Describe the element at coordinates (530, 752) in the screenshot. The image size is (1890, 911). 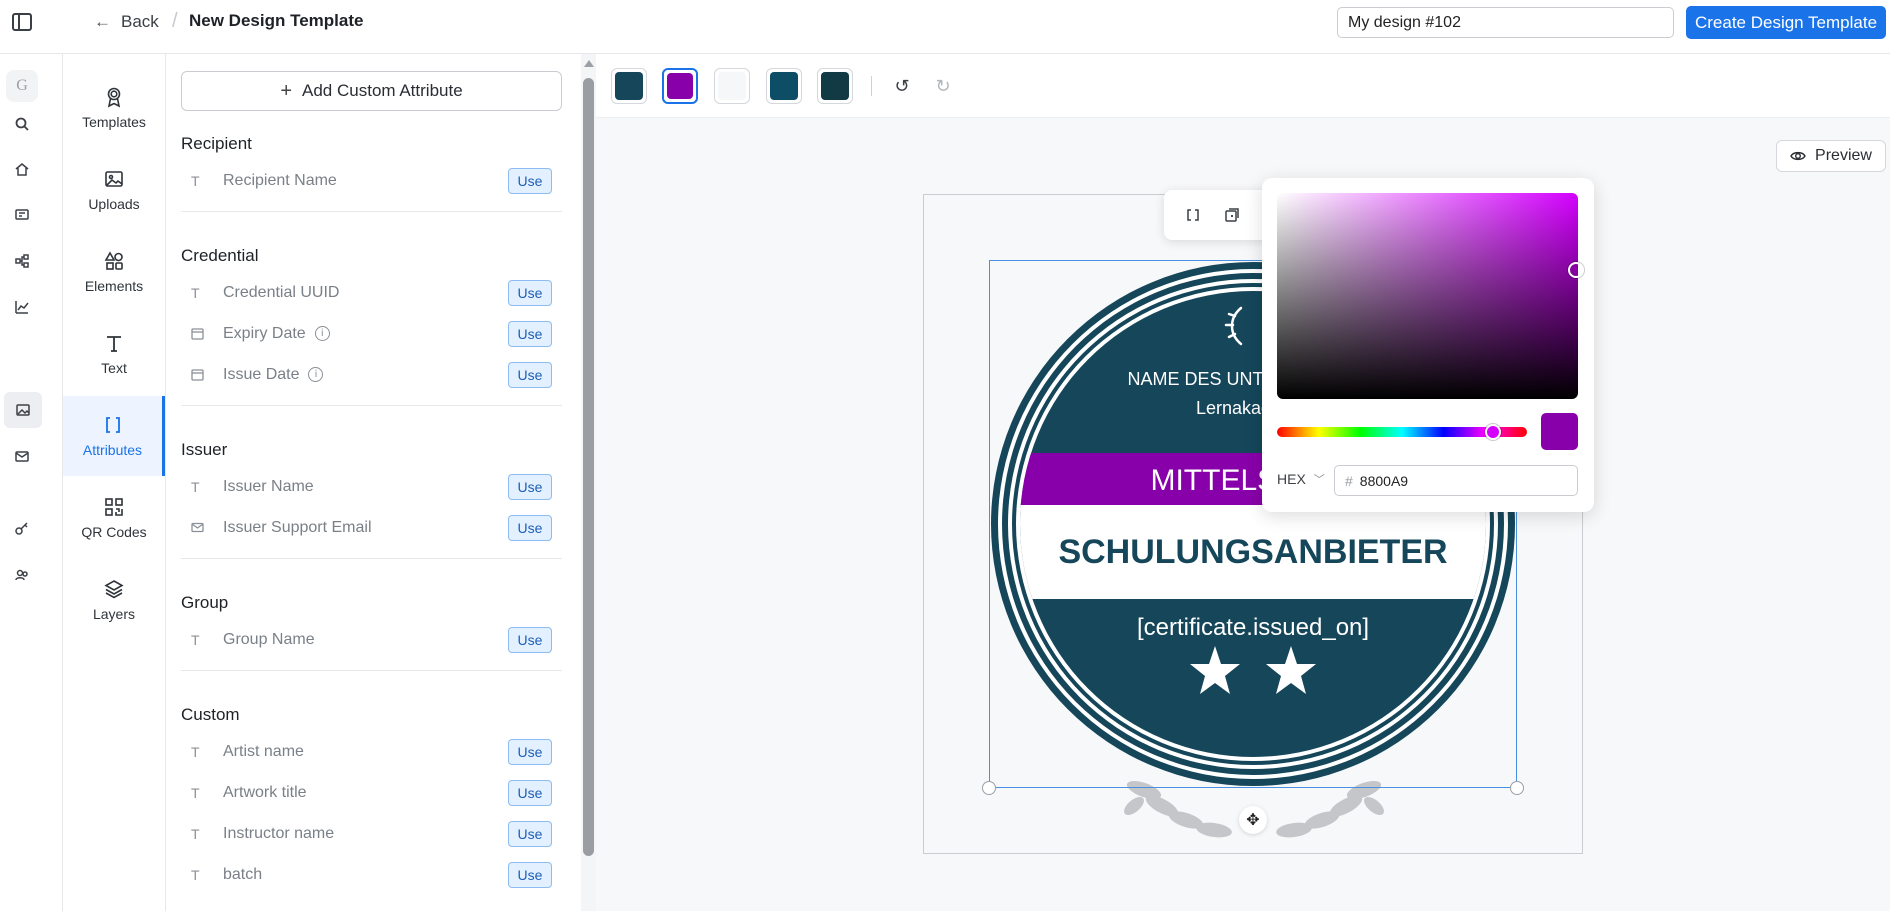
I see `use-artist-name-button: Use` at that location.